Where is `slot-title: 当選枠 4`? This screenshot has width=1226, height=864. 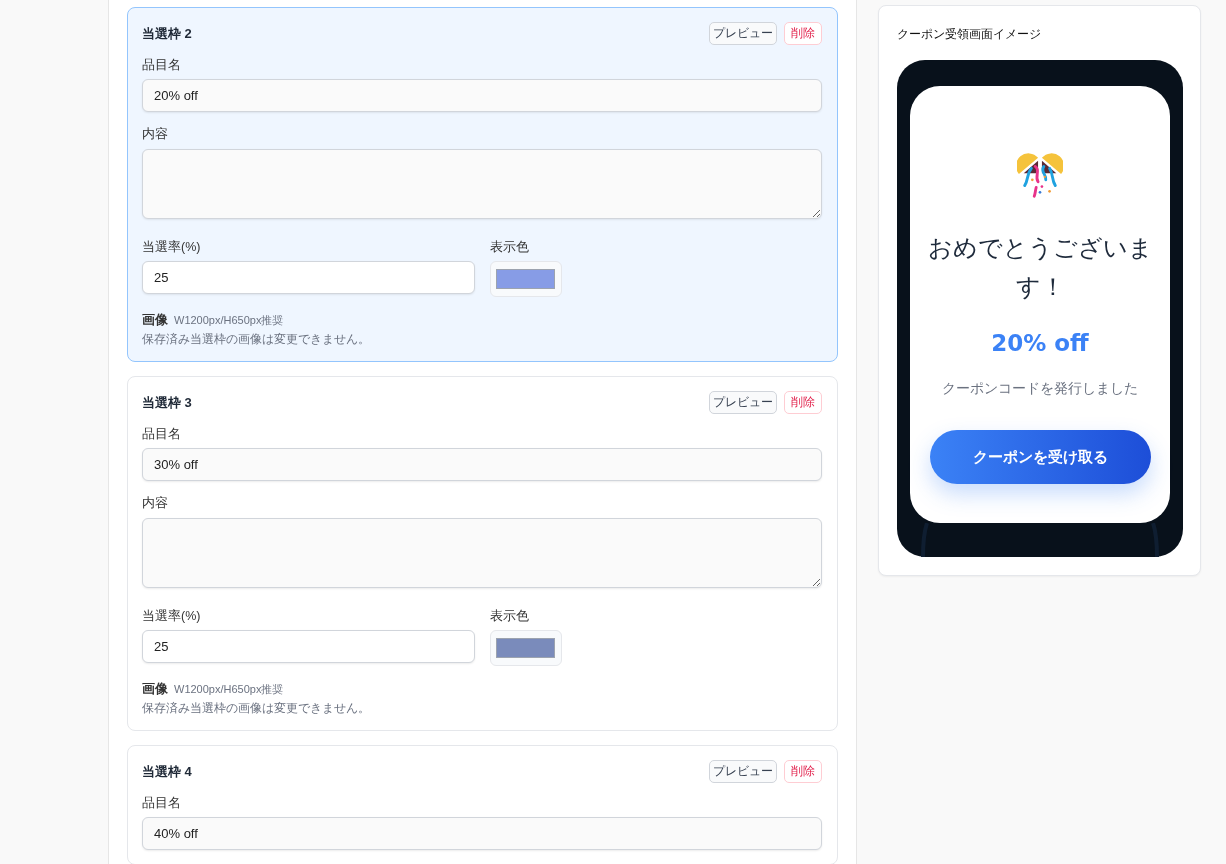
slot-title: 当選枠 4 is located at coordinates (167, 771).